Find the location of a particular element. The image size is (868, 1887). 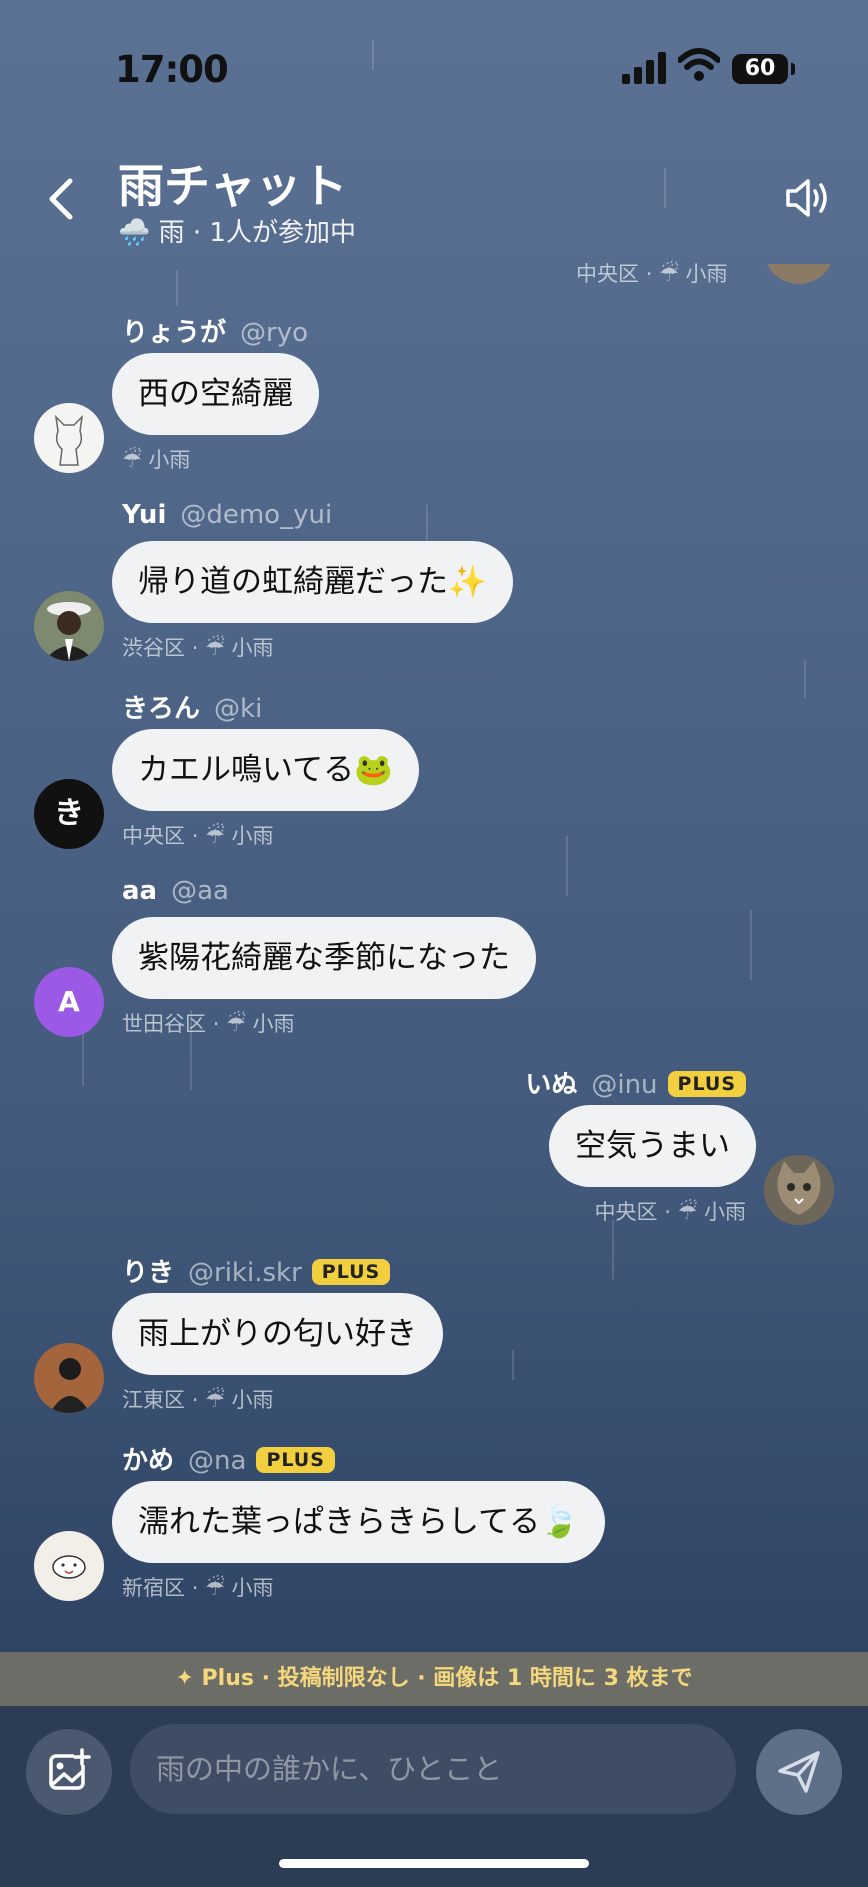

battery-tip is located at coordinates (793, 69).